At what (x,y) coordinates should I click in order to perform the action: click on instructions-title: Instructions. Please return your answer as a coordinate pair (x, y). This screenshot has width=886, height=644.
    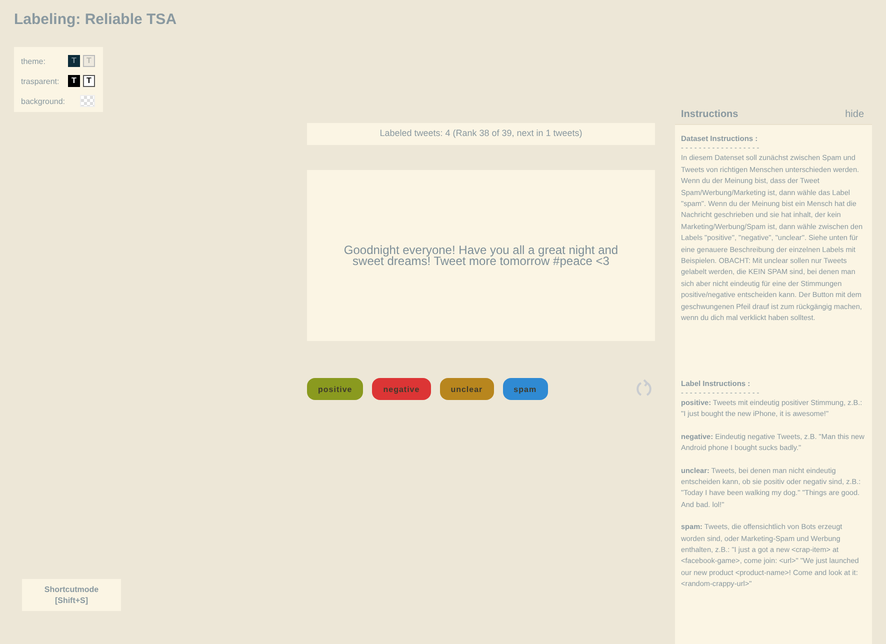
    Looking at the image, I should click on (709, 114).